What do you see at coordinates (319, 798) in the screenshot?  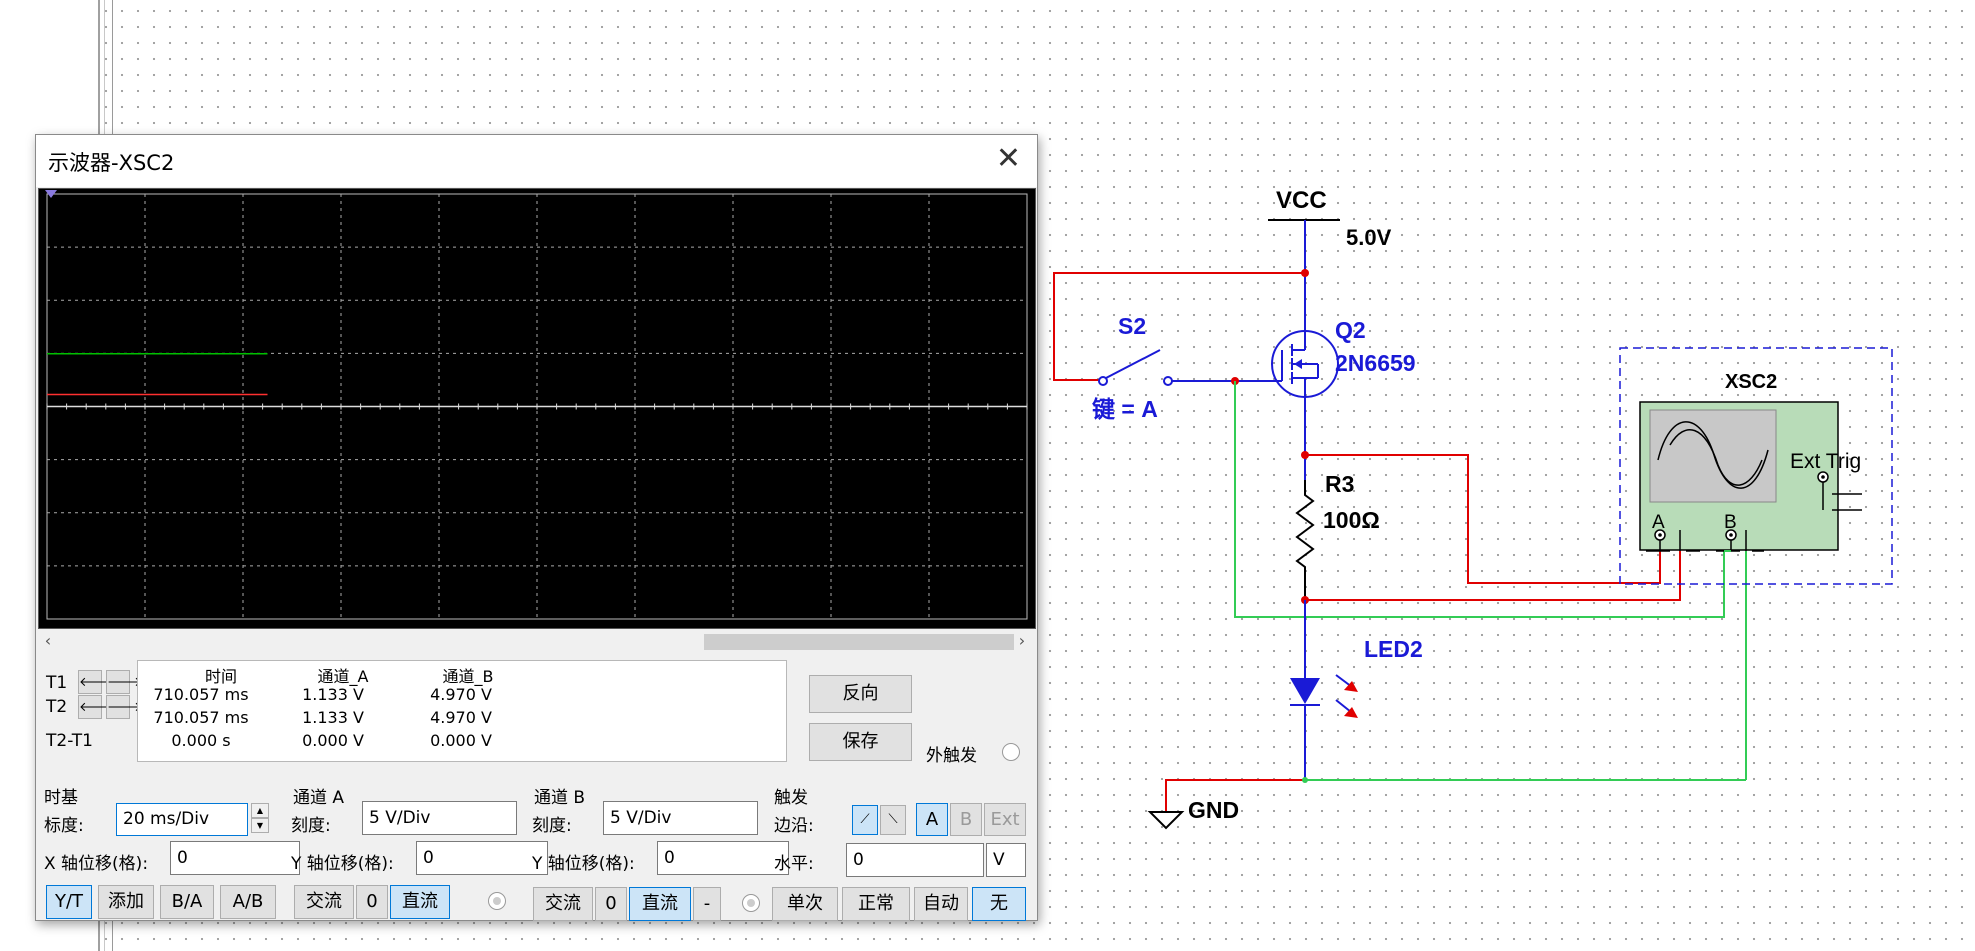 I see `channel-a-title: 通道 A` at bounding box center [319, 798].